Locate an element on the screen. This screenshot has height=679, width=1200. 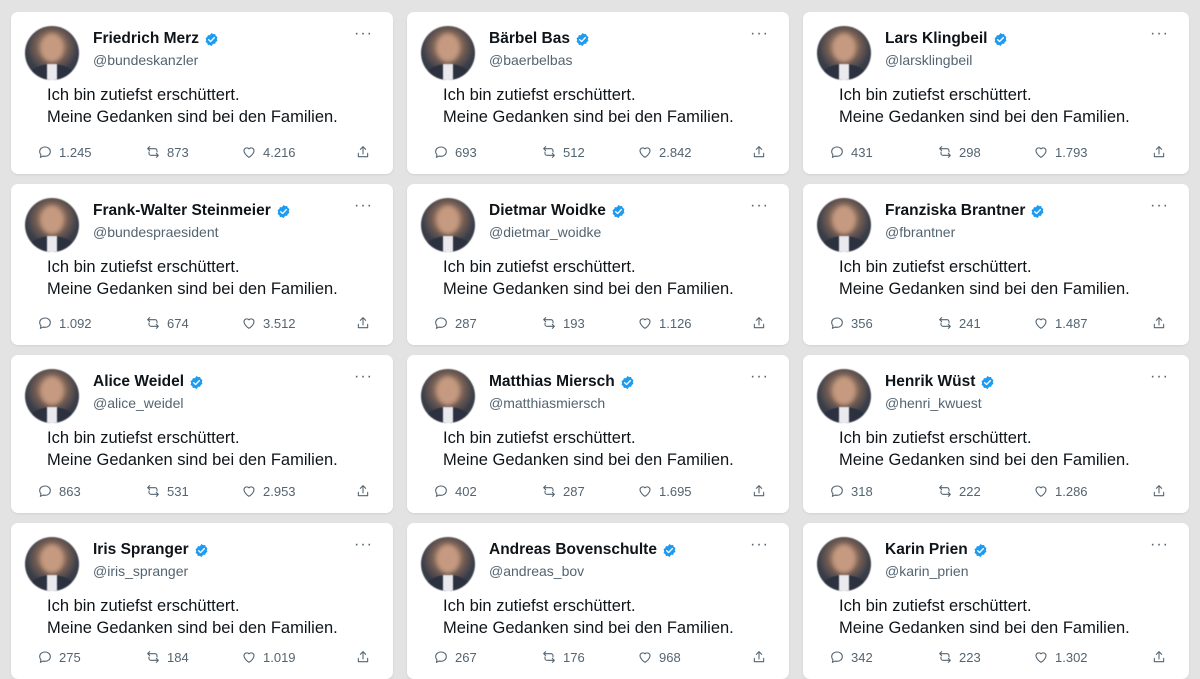
author-name: Franziska Brantner is located at coordinates (955, 211).